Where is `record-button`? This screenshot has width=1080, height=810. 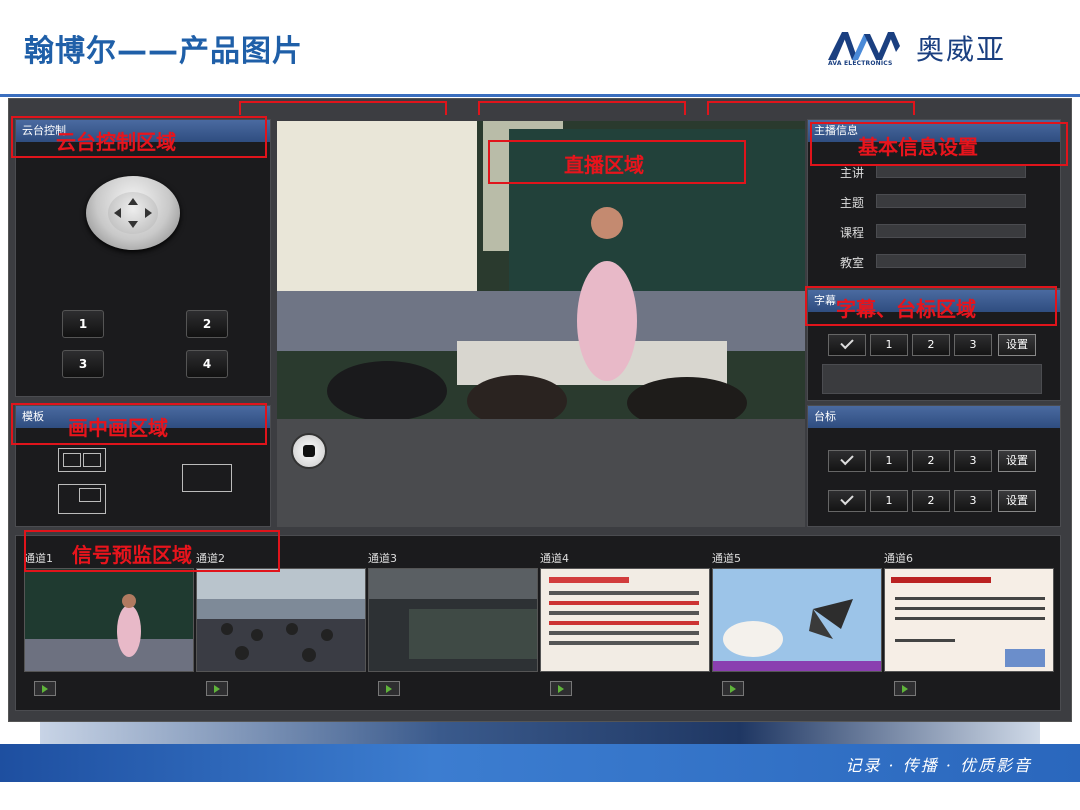 record-button is located at coordinates (309, 451).